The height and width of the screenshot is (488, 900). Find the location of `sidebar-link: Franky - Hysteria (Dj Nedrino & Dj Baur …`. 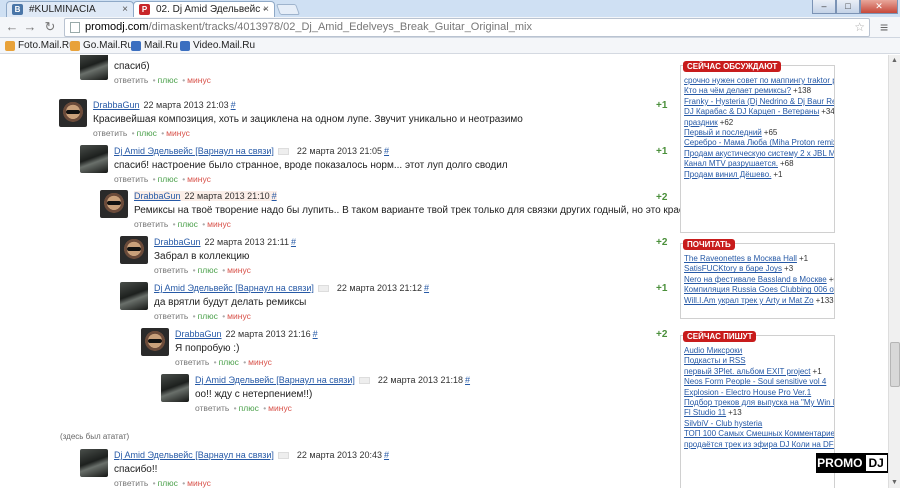

sidebar-link: Franky - Hysteria (Dj Nedrino & Dj Baur … is located at coordinates (759, 101).